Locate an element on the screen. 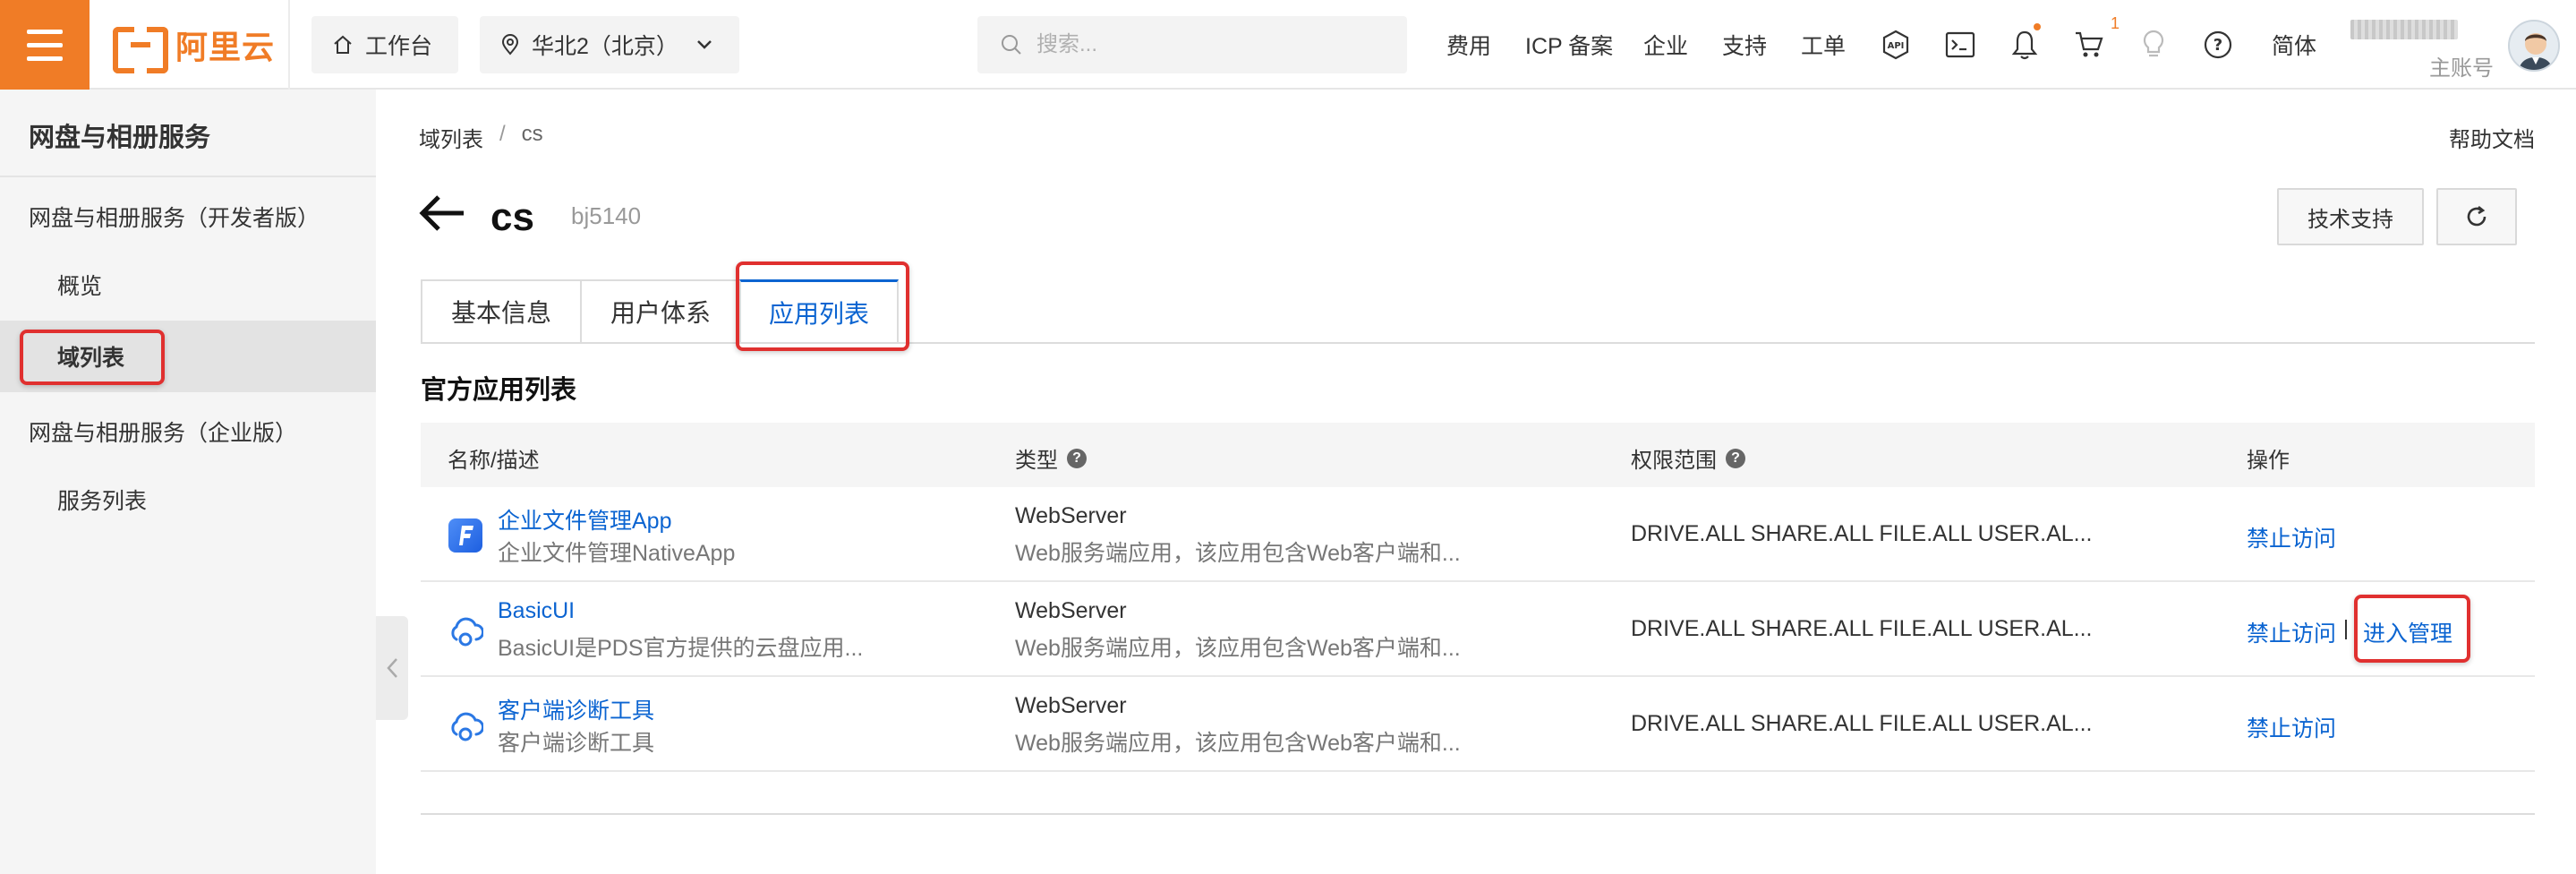  refresh-button is located at coordinates (2476, 216).